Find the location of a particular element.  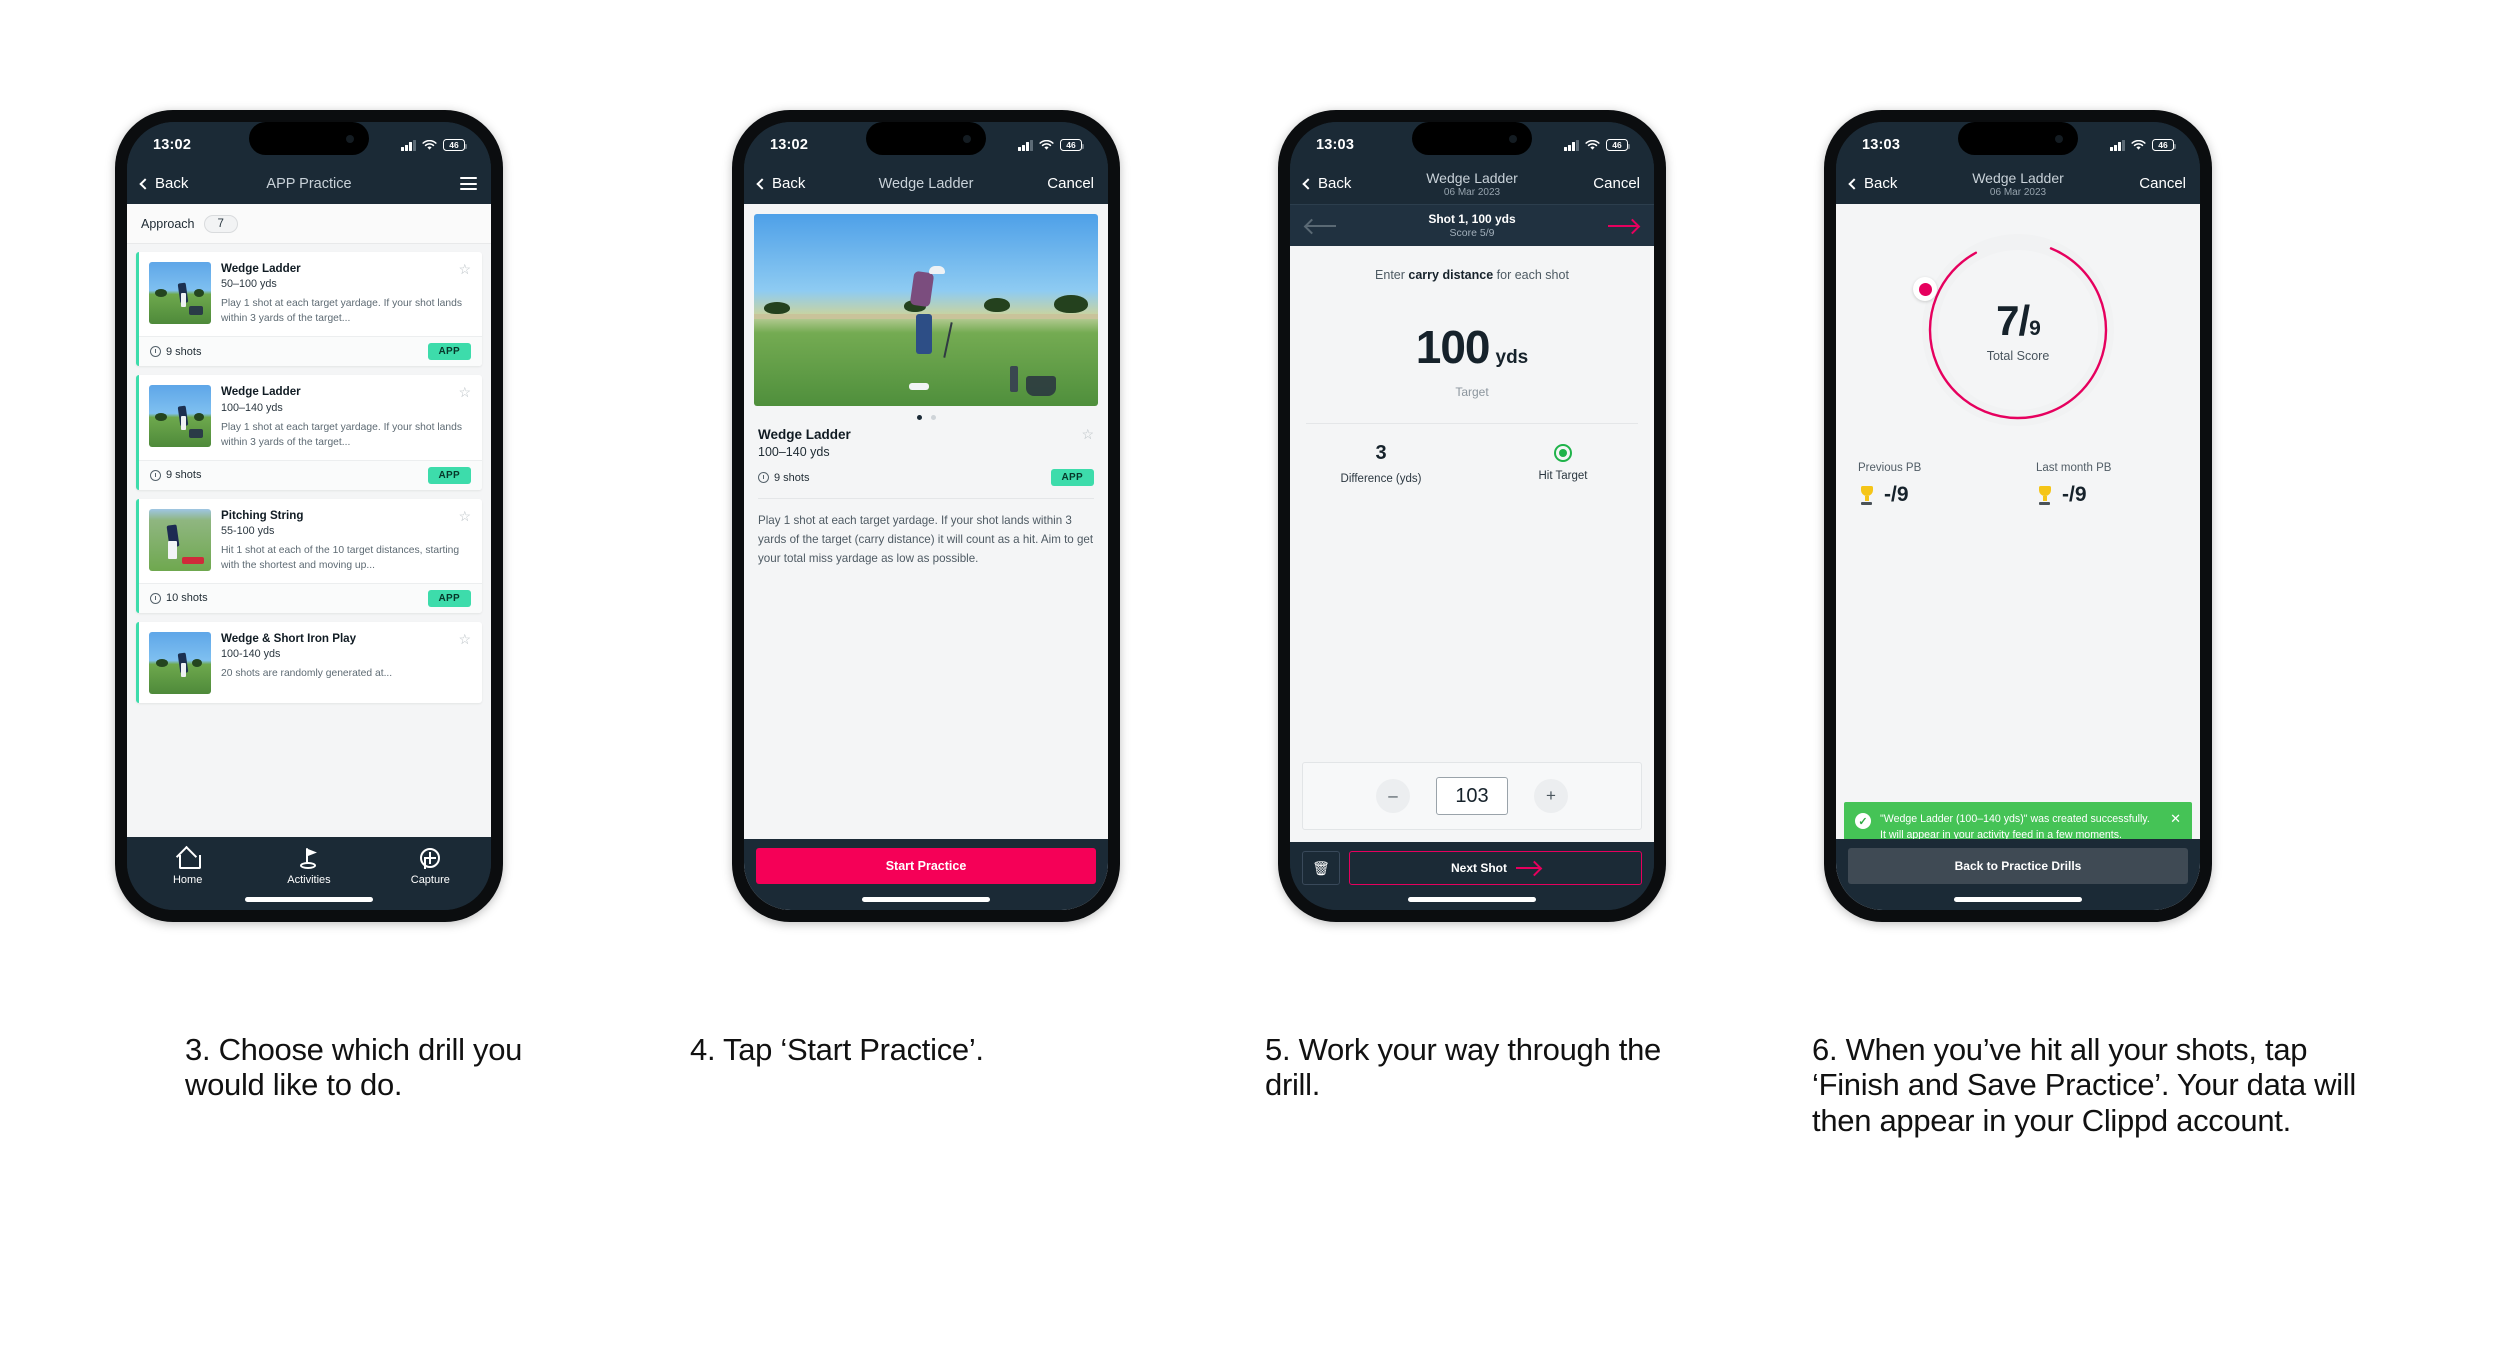

back-to-practice-drills-button: Back to Practice Drills is located at coordinates (2018, 866).